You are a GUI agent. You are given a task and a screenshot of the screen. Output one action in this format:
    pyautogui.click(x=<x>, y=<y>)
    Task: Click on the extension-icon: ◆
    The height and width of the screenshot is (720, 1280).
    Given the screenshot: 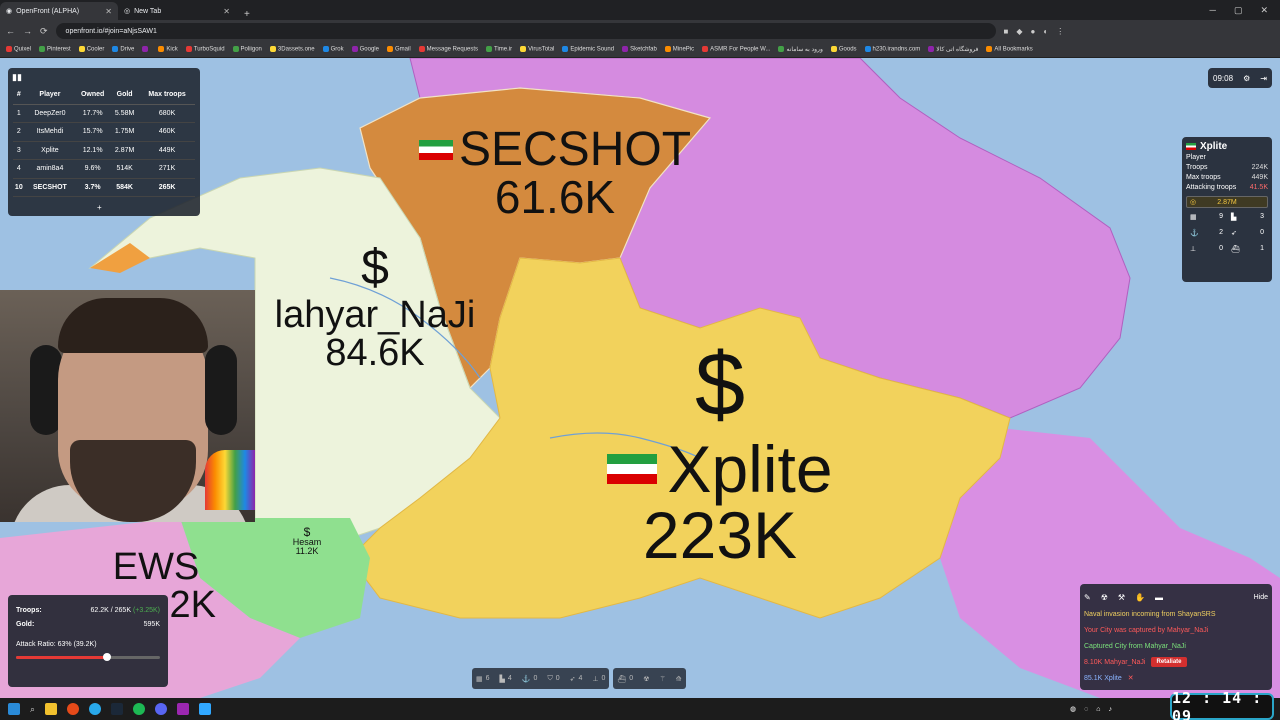 What is the action you would take?
    pyautogui.click(x=1019, y=31)
    